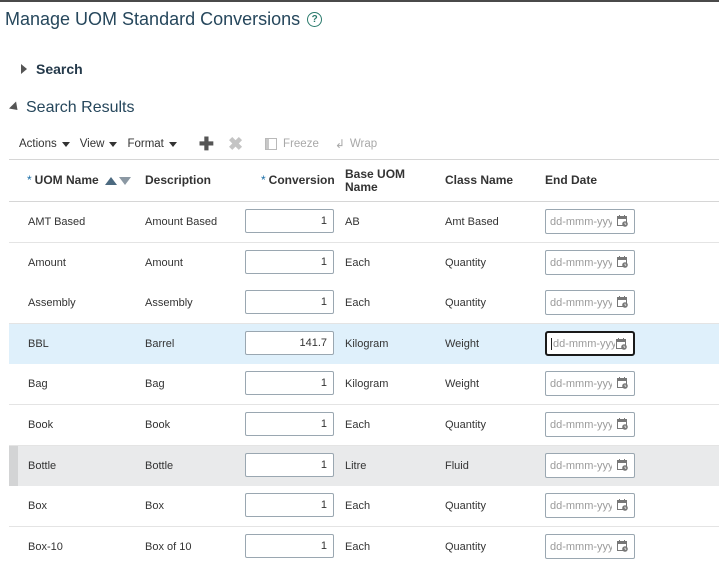  What do you see at coordinates (206, 144) in the screenshot?
I see `add-row-icon: ✚` at bounding box center [206, 144].